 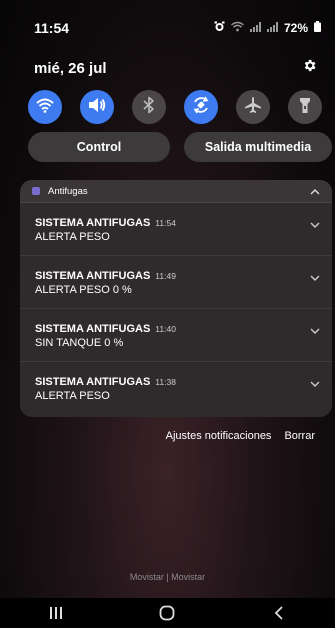 I want to click on flashlight-icon, so click(x=305, y=107).